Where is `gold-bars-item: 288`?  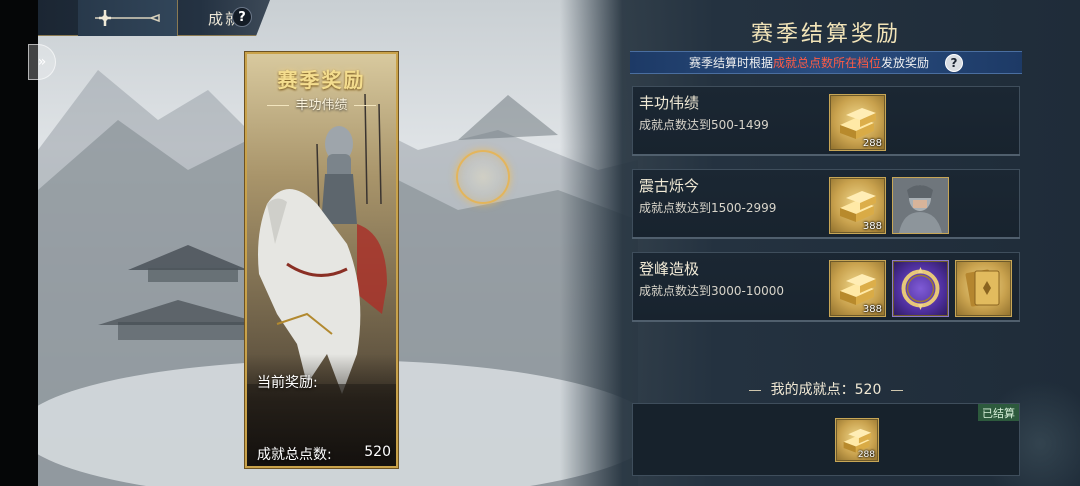
gold-bars-item: 288 is located at coordinates (857, 122).